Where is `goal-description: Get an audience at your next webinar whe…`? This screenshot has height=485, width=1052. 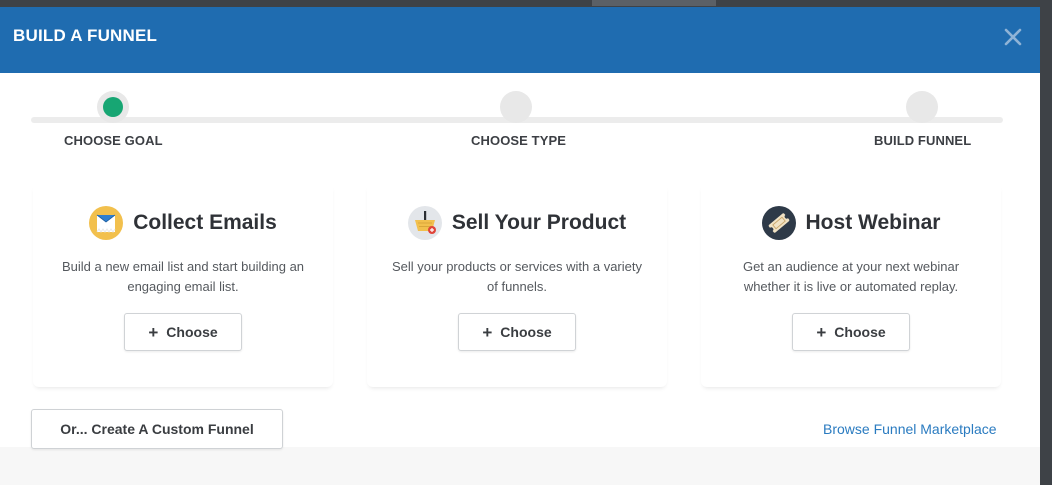
goal-description: Get an audience at your next webinar whe… is located at coordinates (851, 276).